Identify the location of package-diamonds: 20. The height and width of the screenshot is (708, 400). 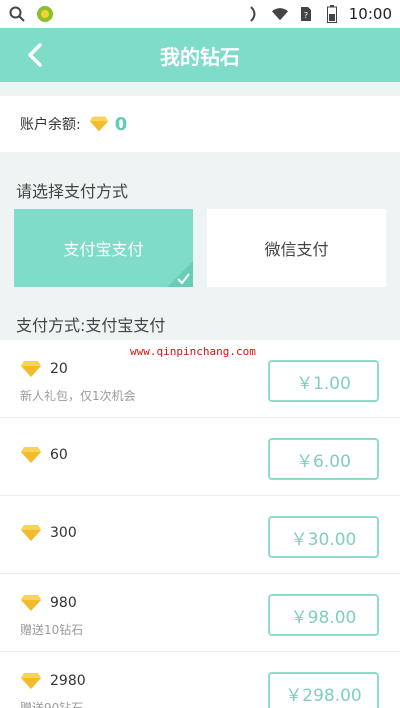
(59, 369).